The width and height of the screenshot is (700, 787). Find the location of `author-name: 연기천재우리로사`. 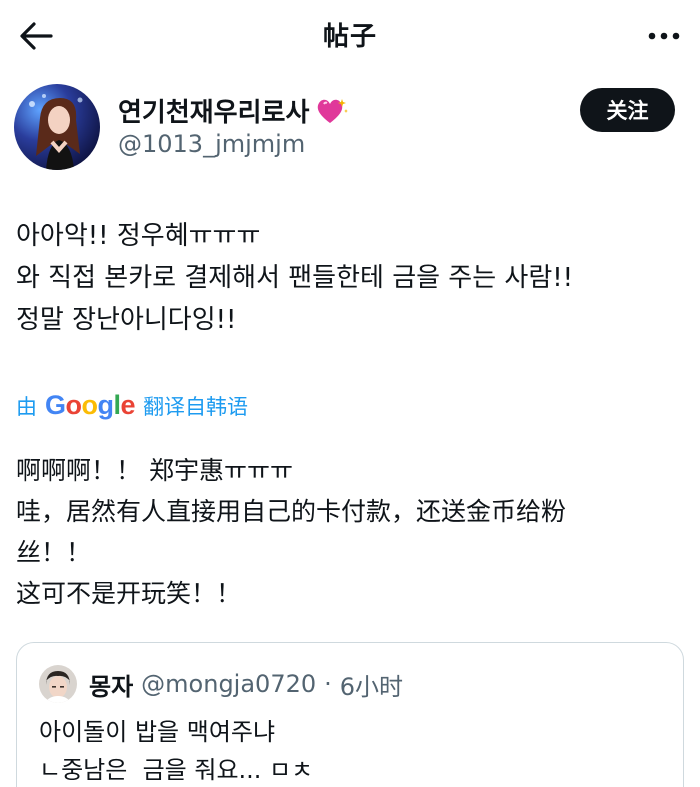

author-name: 연기천재우리로사 is located at coordinates (233, 110).